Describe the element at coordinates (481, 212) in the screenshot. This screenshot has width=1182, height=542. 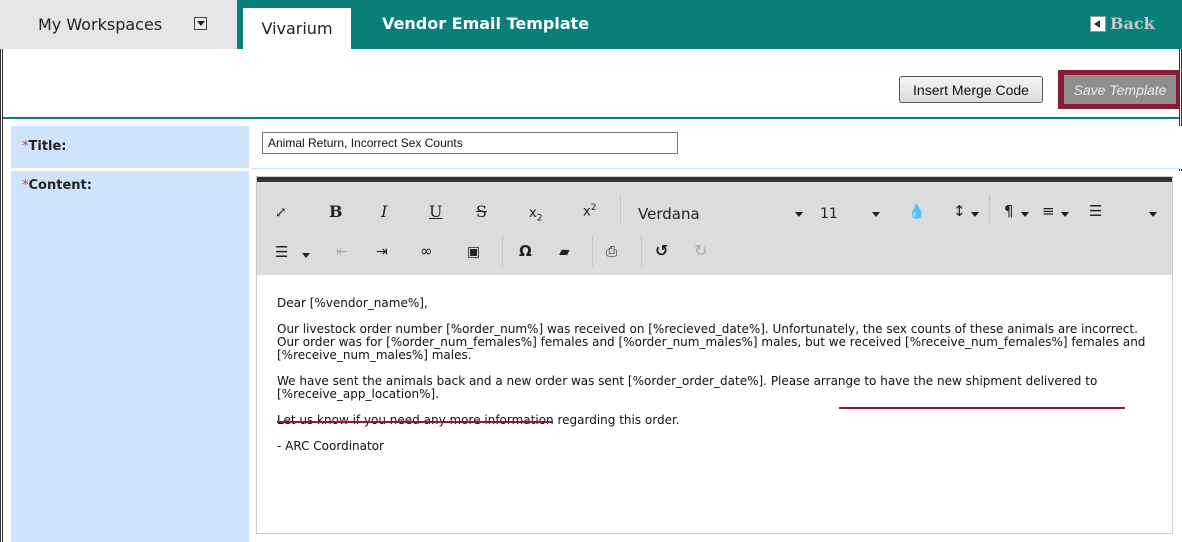
I see `strikethrough-icon: S` at that location.